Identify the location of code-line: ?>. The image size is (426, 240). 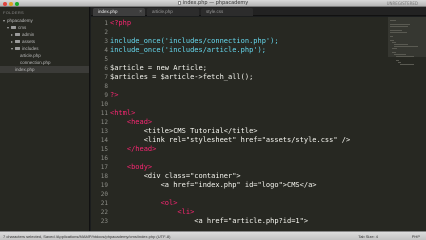
(114, 95).